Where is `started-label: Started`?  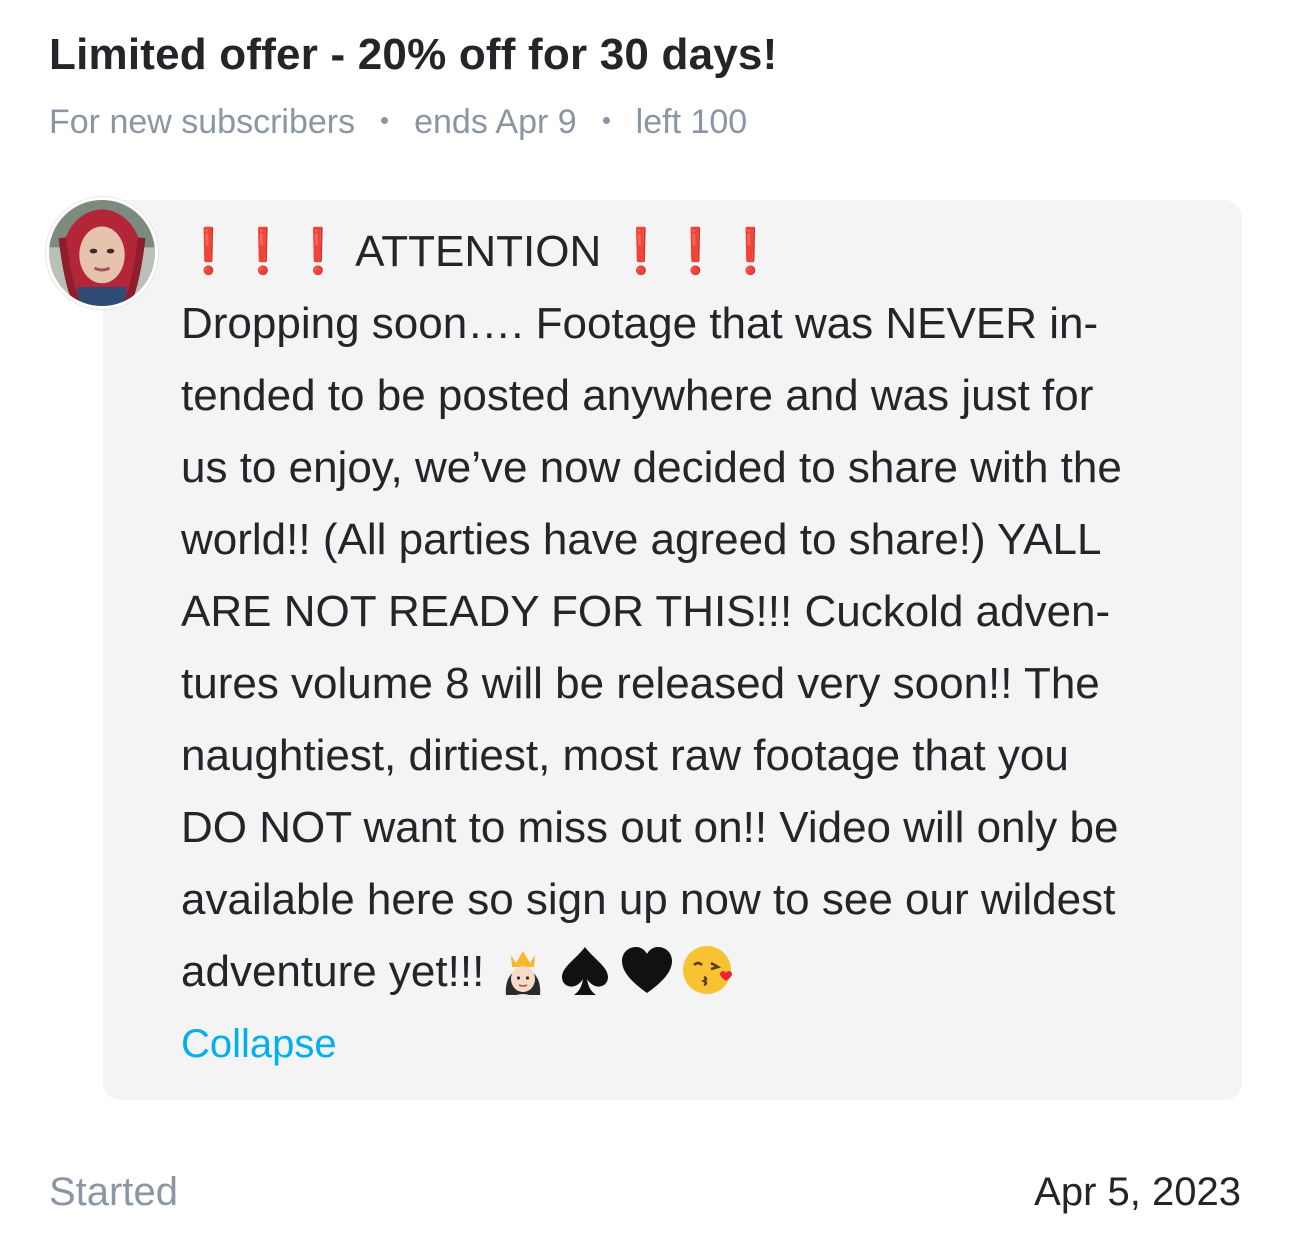
started-label: Started is located at coordinates (113, 1192).